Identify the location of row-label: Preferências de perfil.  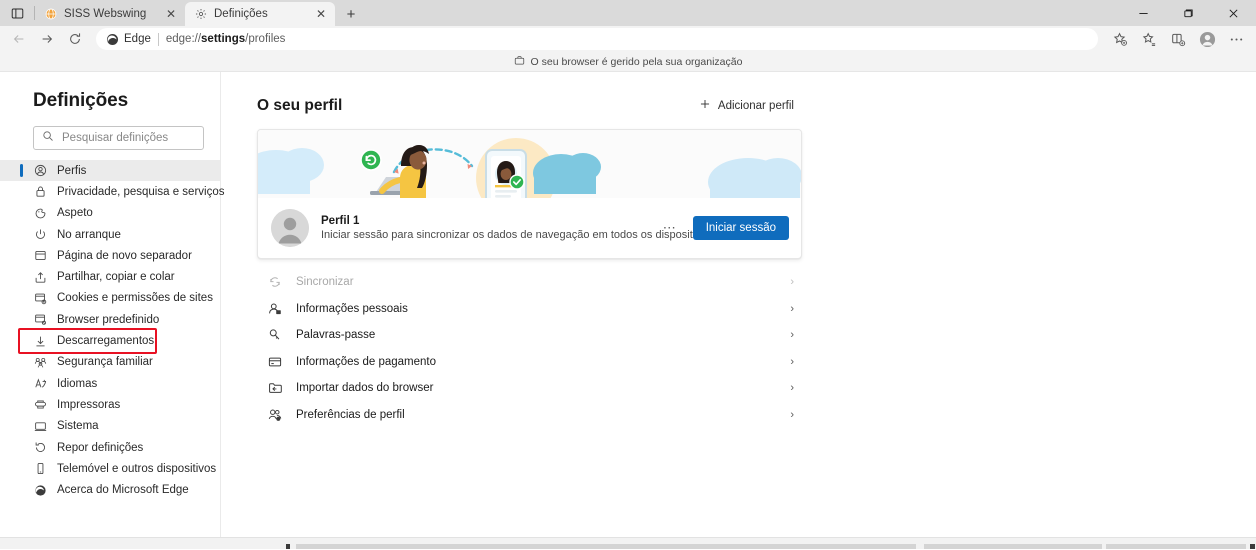
(350, 414).